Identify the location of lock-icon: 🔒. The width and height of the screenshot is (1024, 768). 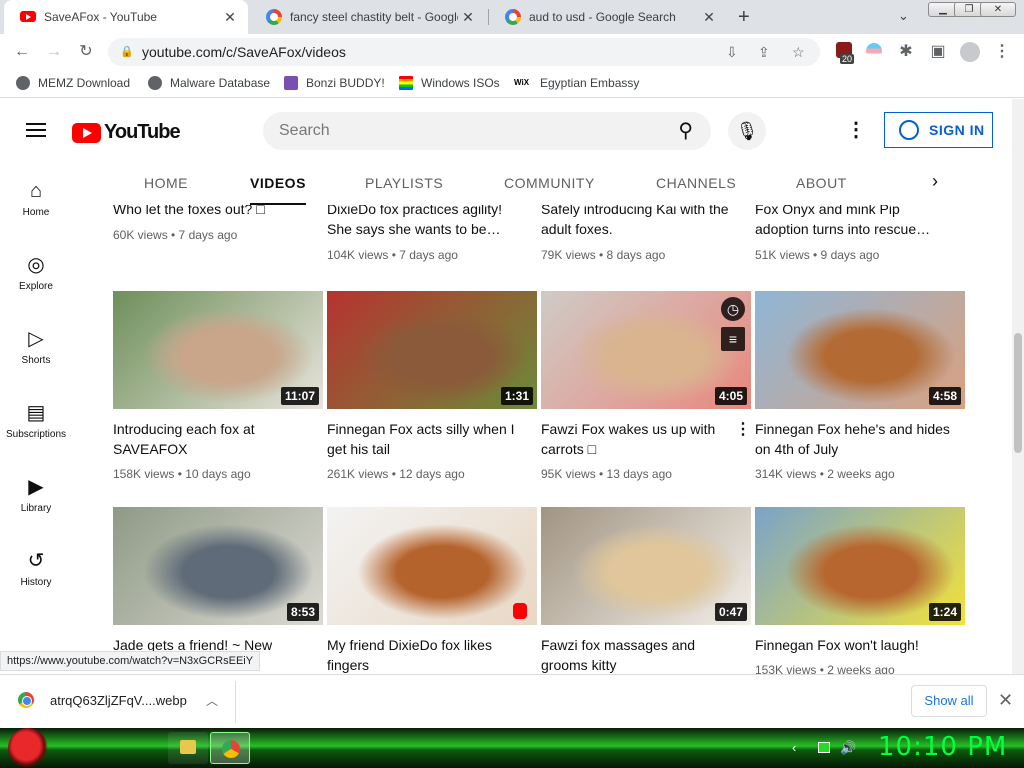
(127, 52).